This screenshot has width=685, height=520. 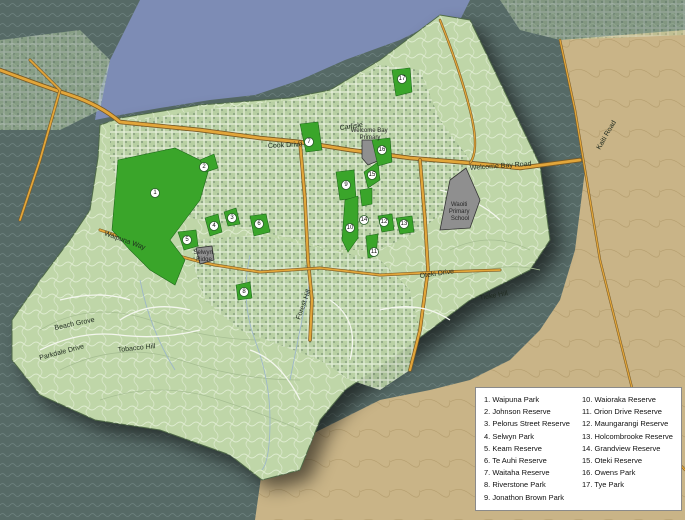 I want to click on marker-14: 14, so click(x=364, y=220).